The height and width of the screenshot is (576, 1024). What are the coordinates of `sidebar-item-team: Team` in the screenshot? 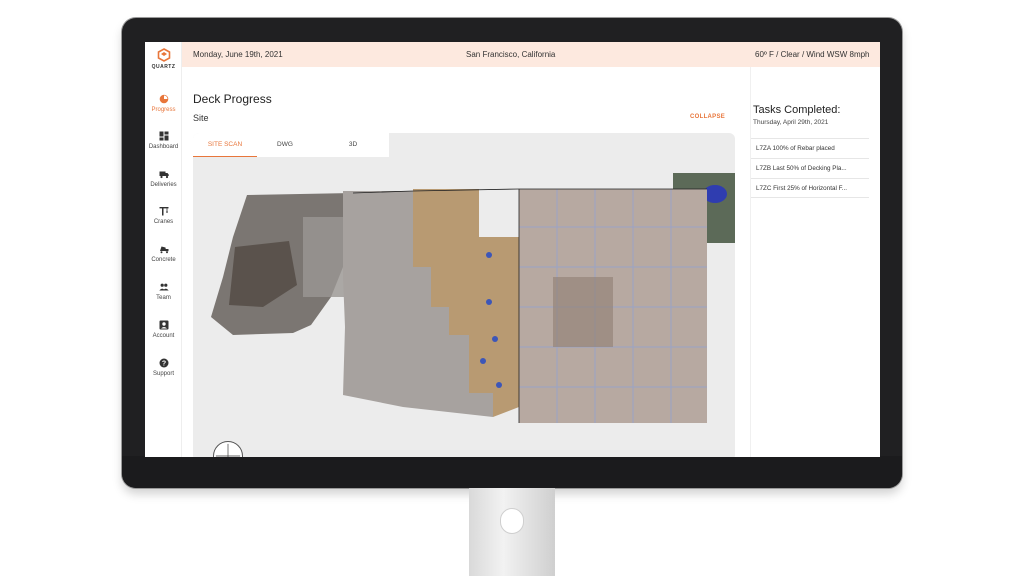 It's located at (163, 299).